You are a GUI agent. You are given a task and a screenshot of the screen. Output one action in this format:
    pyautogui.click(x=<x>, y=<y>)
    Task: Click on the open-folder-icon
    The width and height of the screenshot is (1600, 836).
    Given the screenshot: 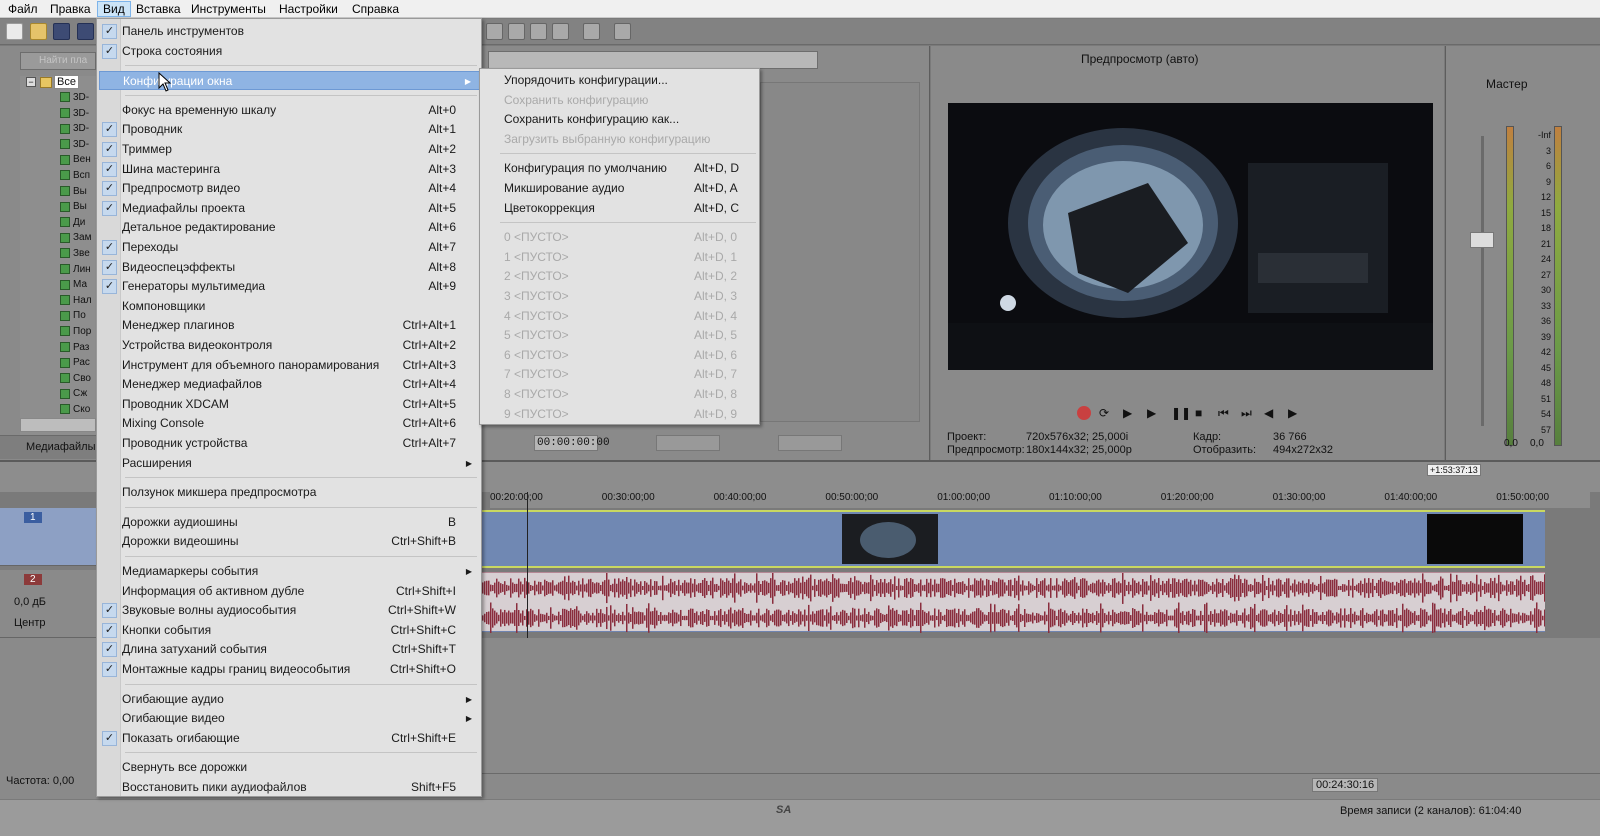 What is the action you would take?
    pyautogui.click(x=38, y=31)
    